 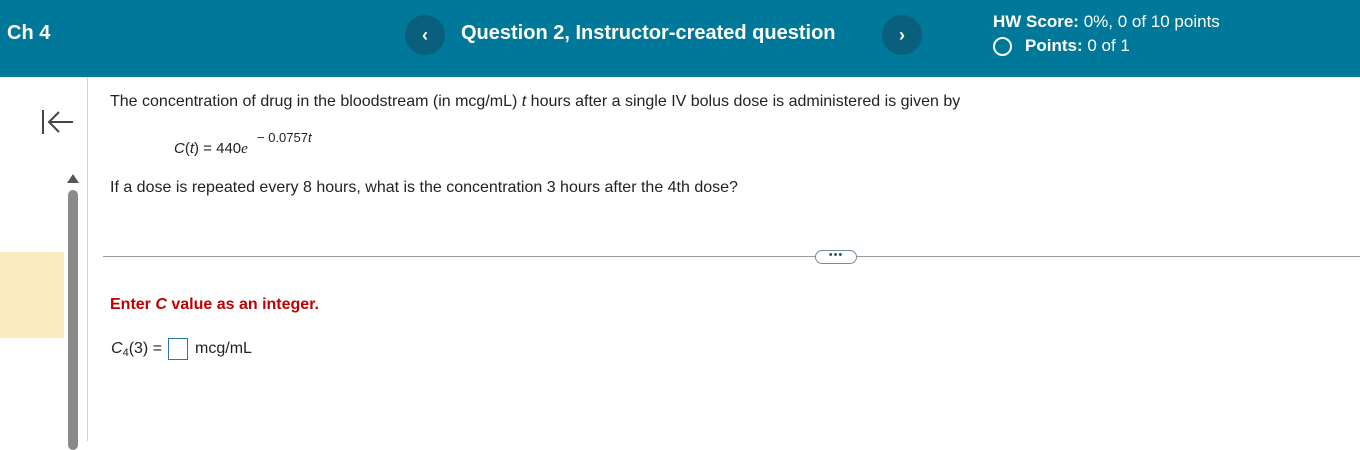 What do you see at coordinates (125, 353) in the screenshot?
I see `answer-subscript: 4` at bounding box center [125, 353].